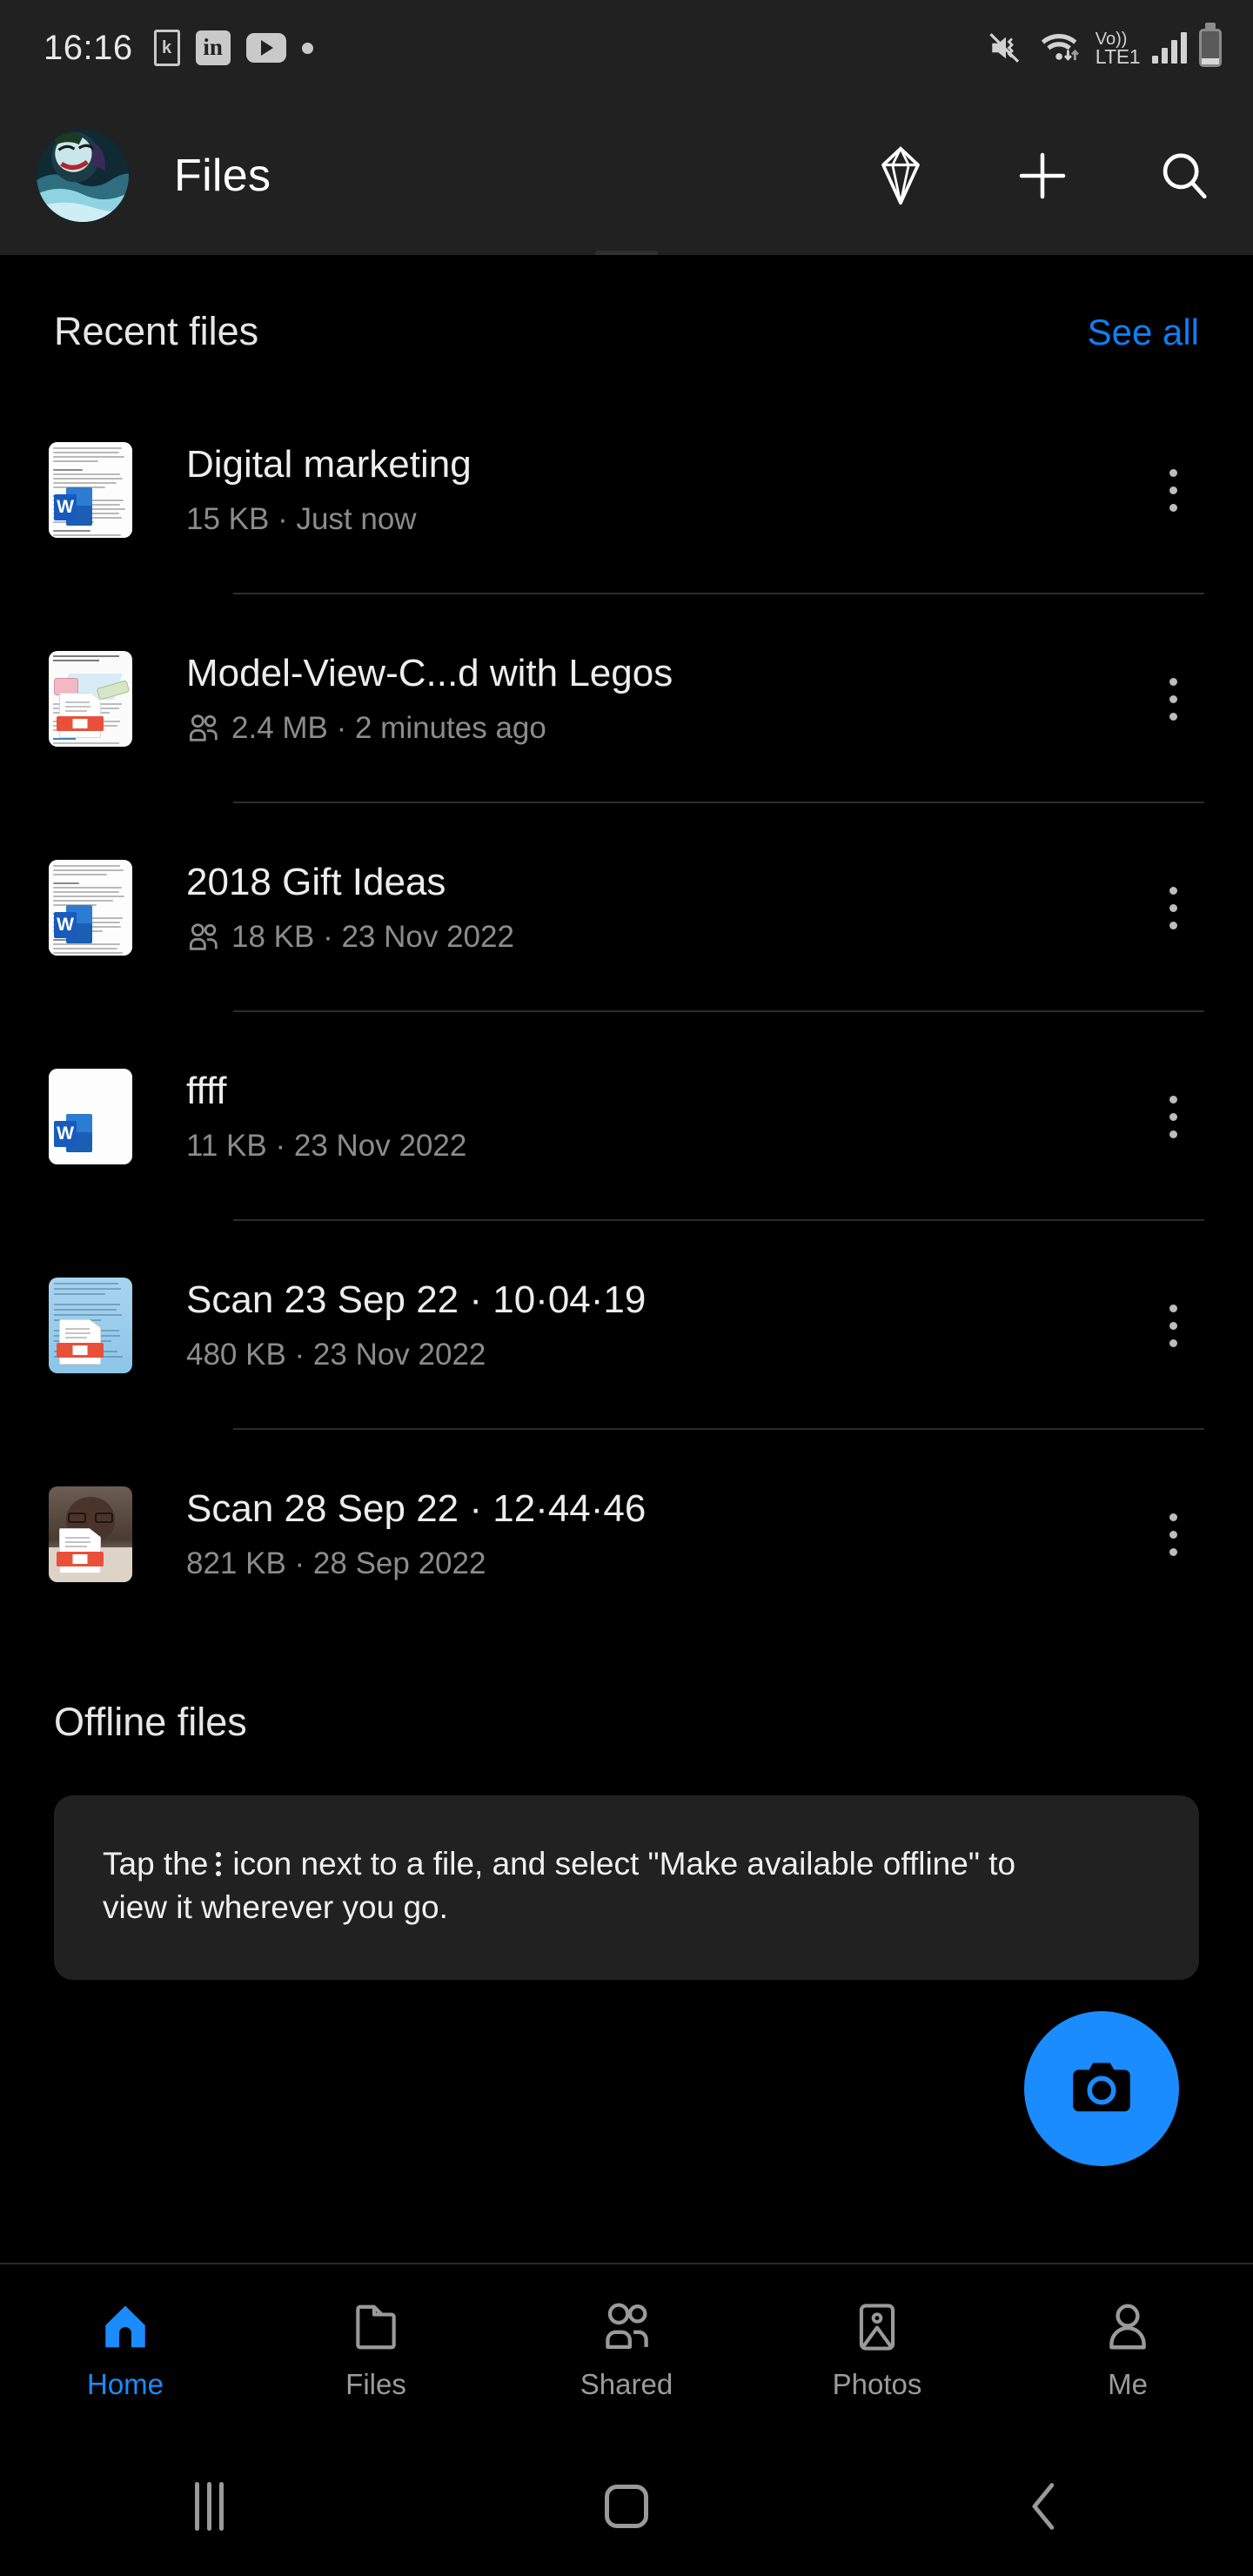 This screenshot has width=1253, height=2576. I want to click on table-row: W 2018 Gift Ideas 18 KB · 23 Nov 2022, so click(626, 907).